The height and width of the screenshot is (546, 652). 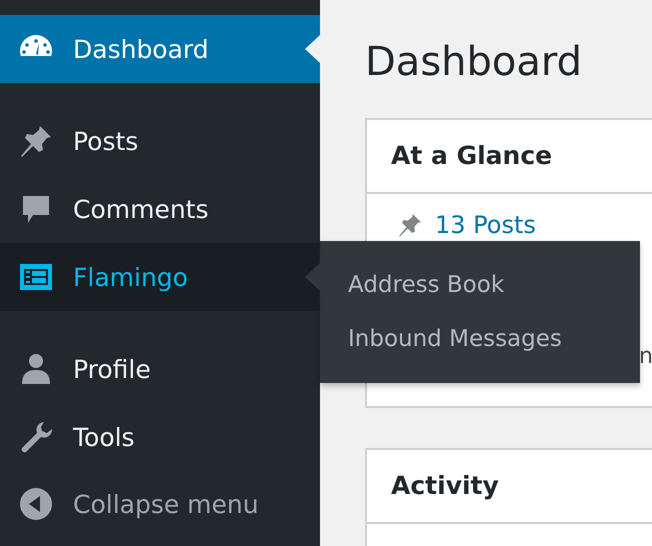 I want to click on widget-title: Activity, so click(x=509, y=487).